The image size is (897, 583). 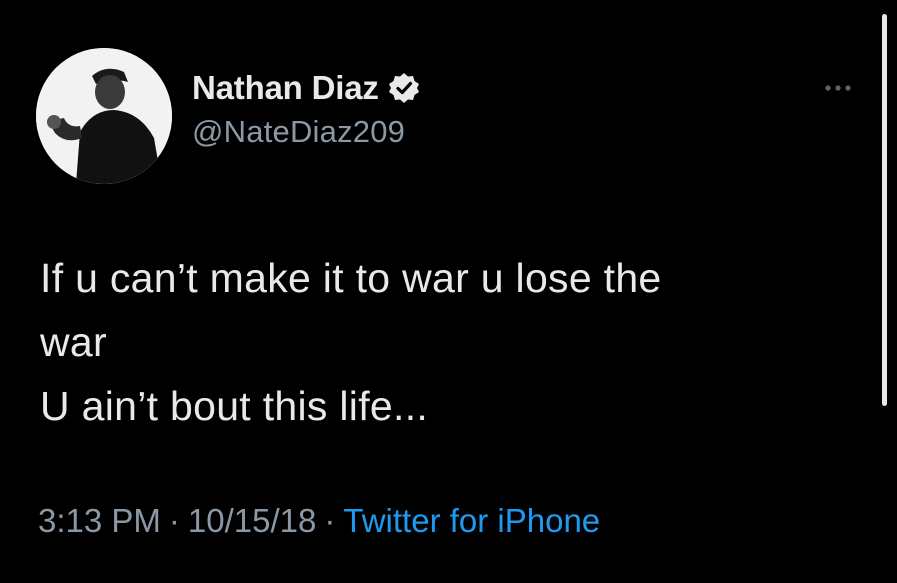 I want to click on tweet-line: If u can’t make it to war u lose the, so click(x=351, y=278).